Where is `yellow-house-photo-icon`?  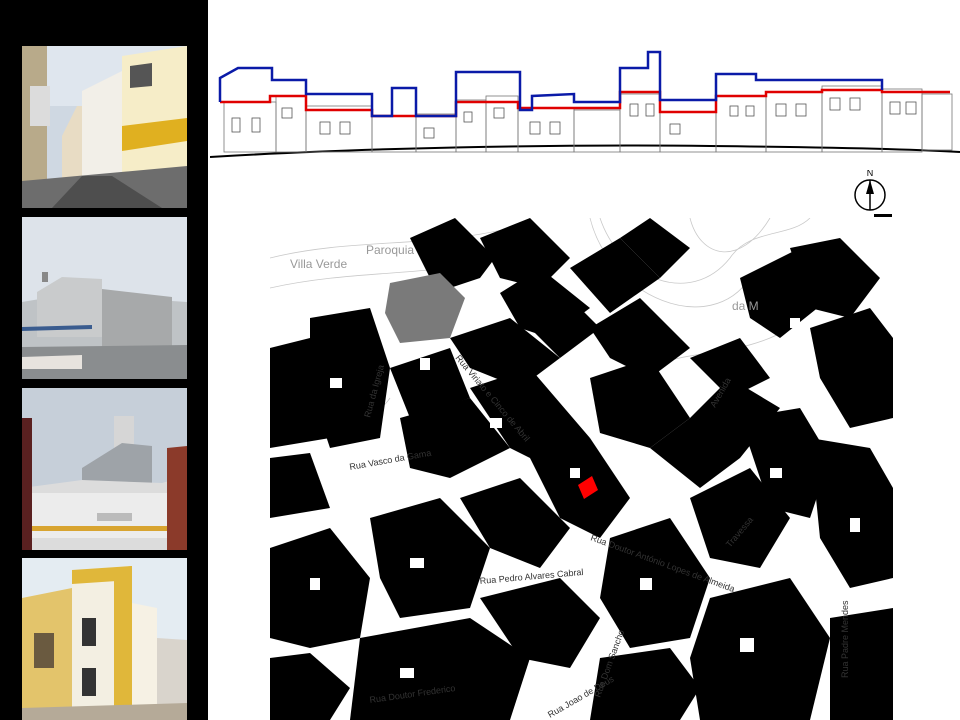
yellow-house-photo-icon is located at coordinates (104, 639).